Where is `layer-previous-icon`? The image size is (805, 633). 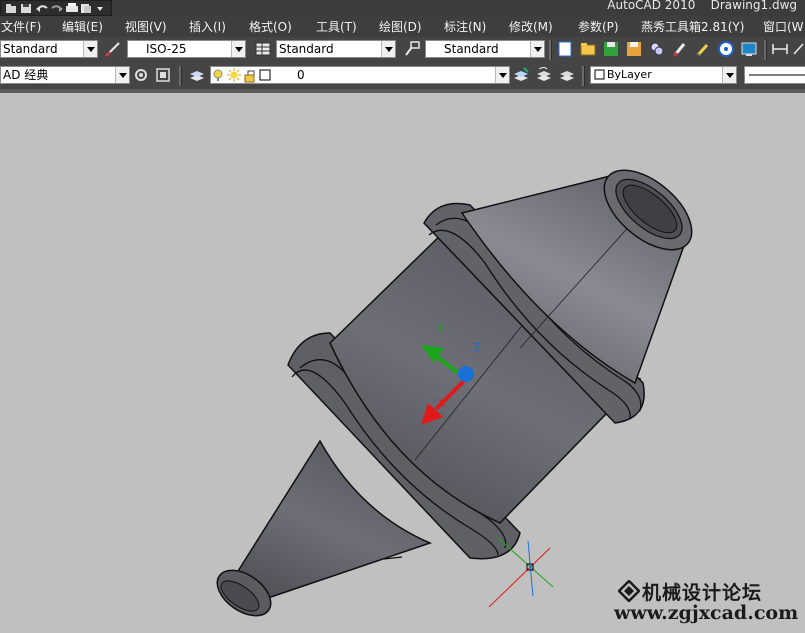 layer-previous-icon is located at coordinates (544, 75).